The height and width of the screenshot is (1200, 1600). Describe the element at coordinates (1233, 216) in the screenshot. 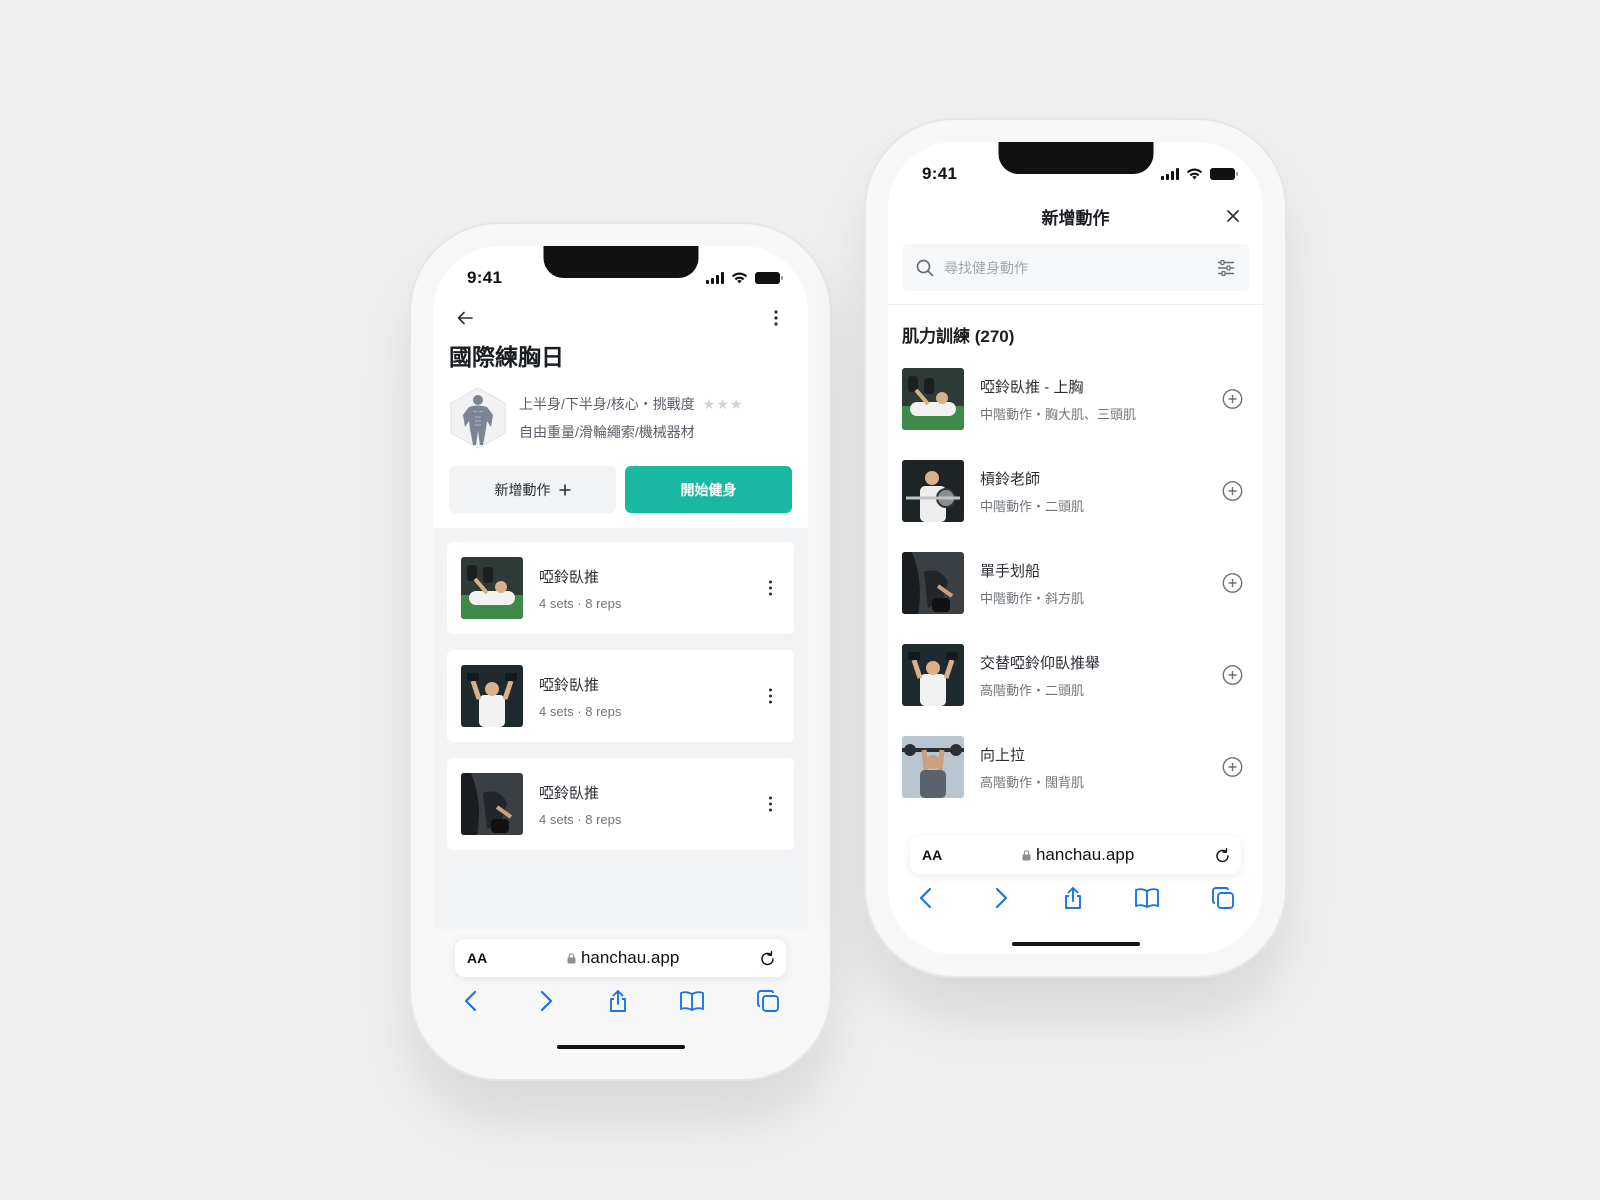

I see `close-icon` at that location.